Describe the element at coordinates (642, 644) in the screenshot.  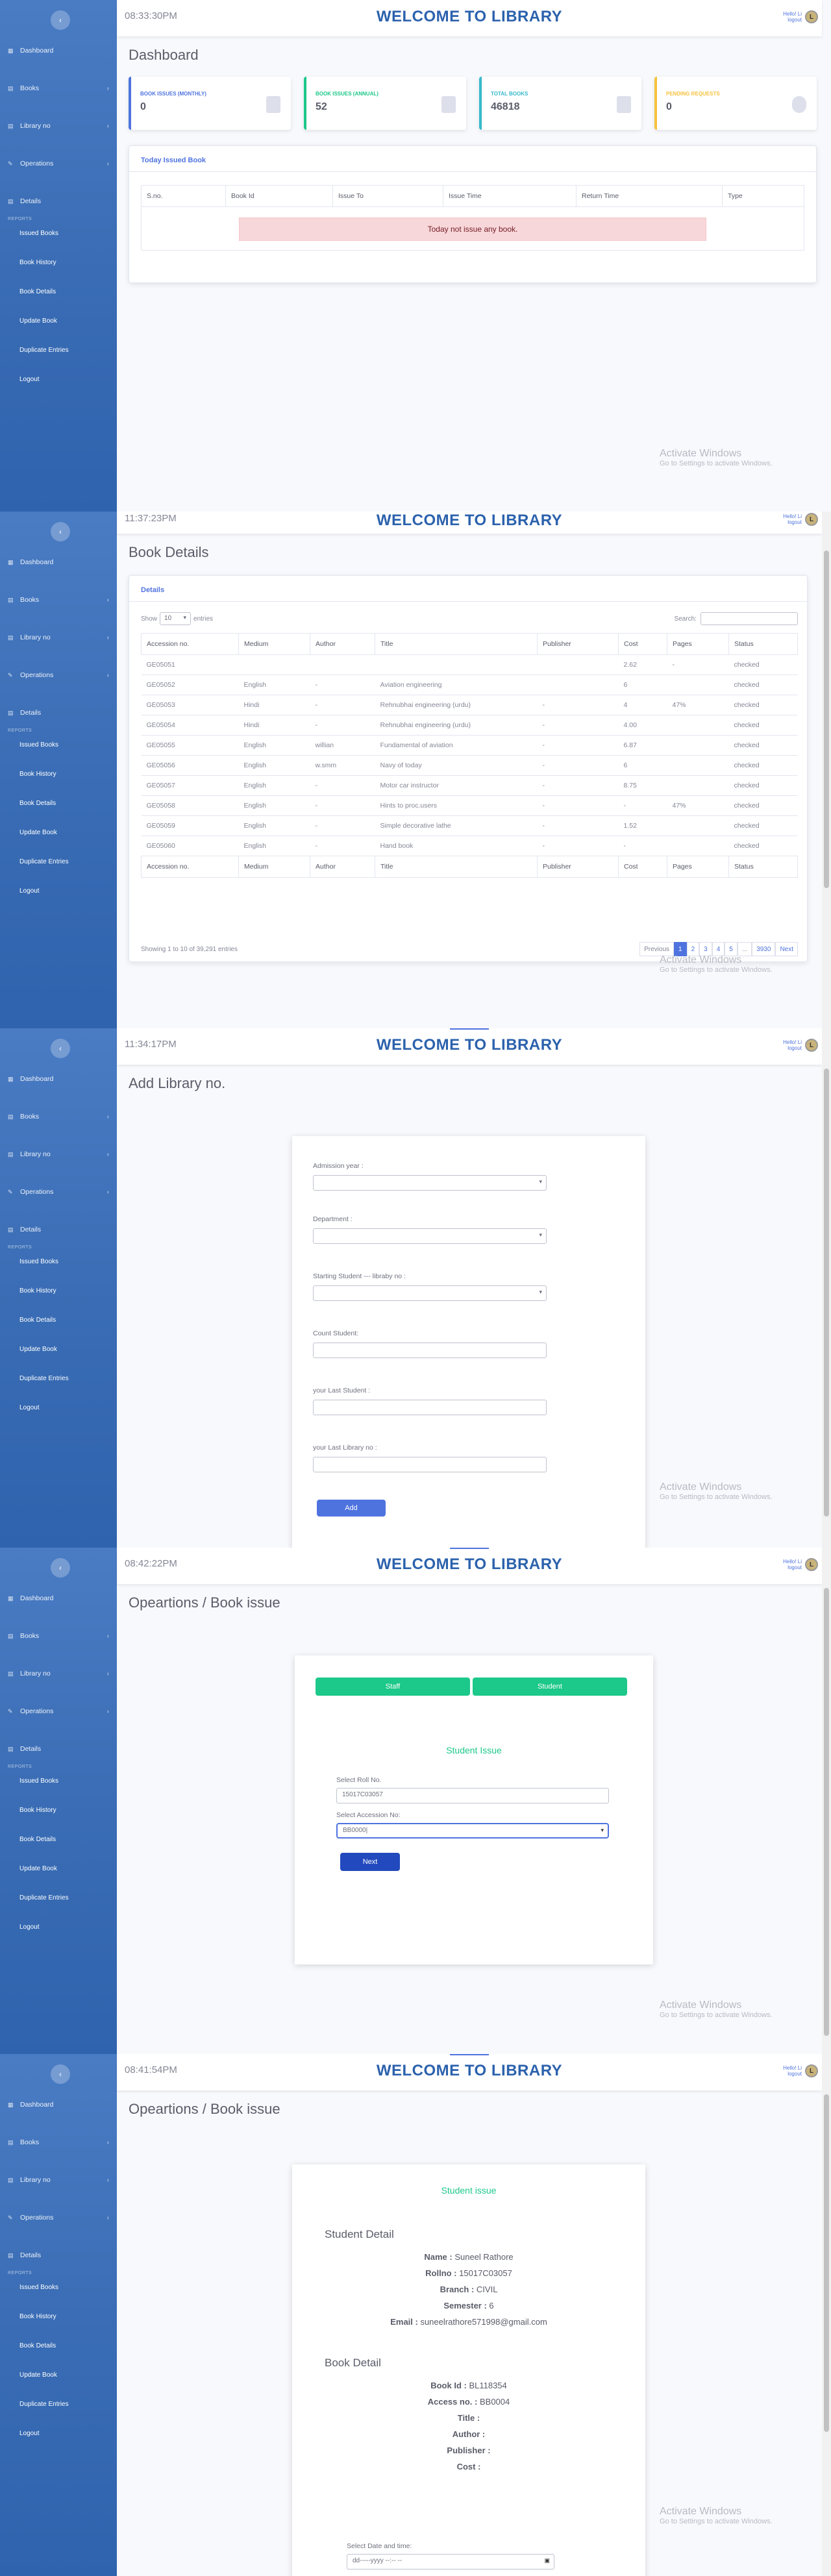
I see `col-cost: Cost` at that location.